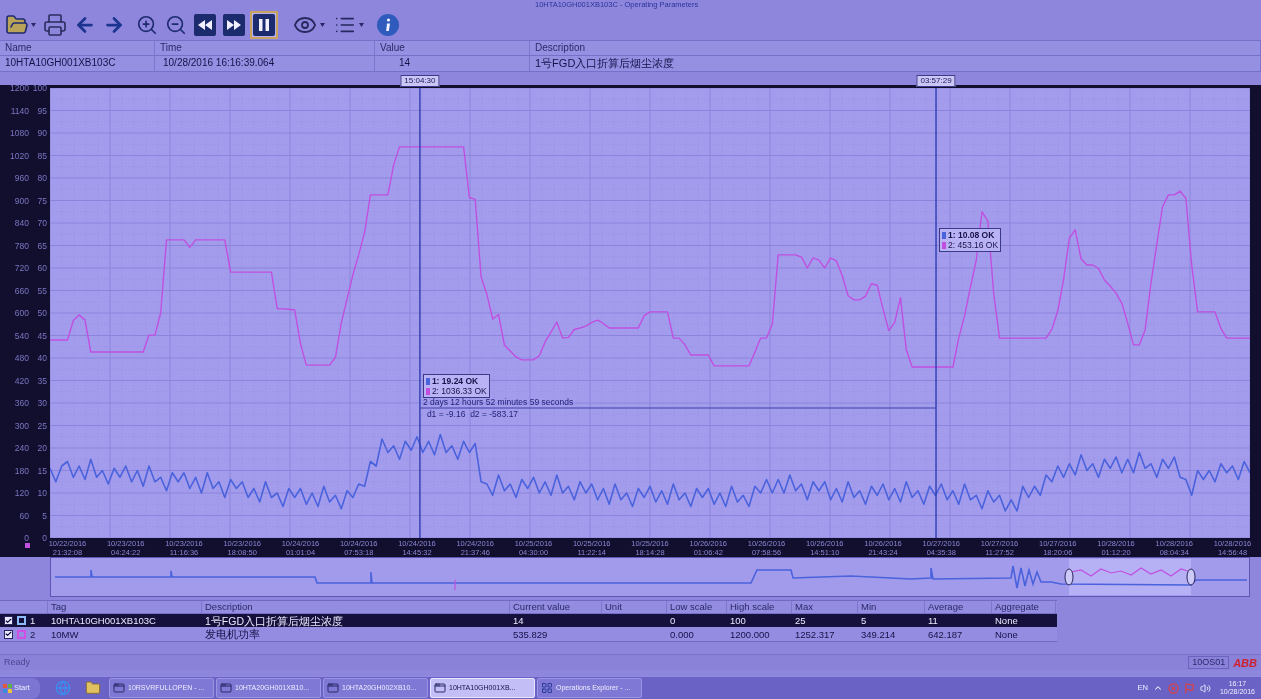  What do you see at coordinates (41, 470) in the screenshot?
I see `y-axis-label: 15` at bounding box center [41, 470].